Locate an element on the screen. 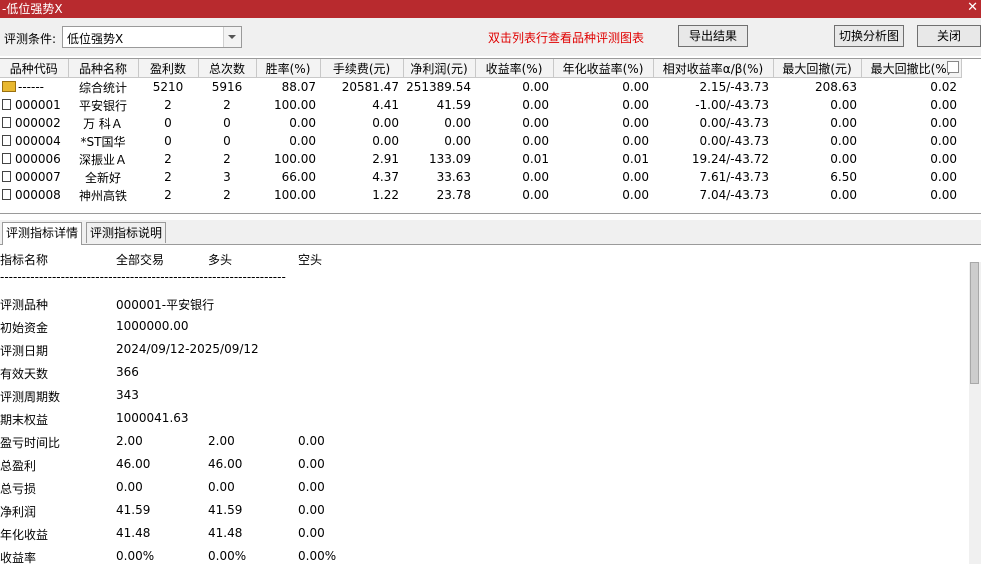 The image size is (981, 564). condition-label: 评测条件: is located at coordinates (30, 39).